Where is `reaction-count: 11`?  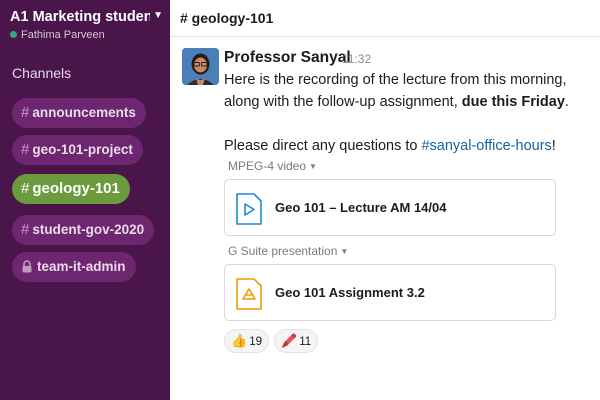 reaction-count: 11 is located at coordinates (305, 342).